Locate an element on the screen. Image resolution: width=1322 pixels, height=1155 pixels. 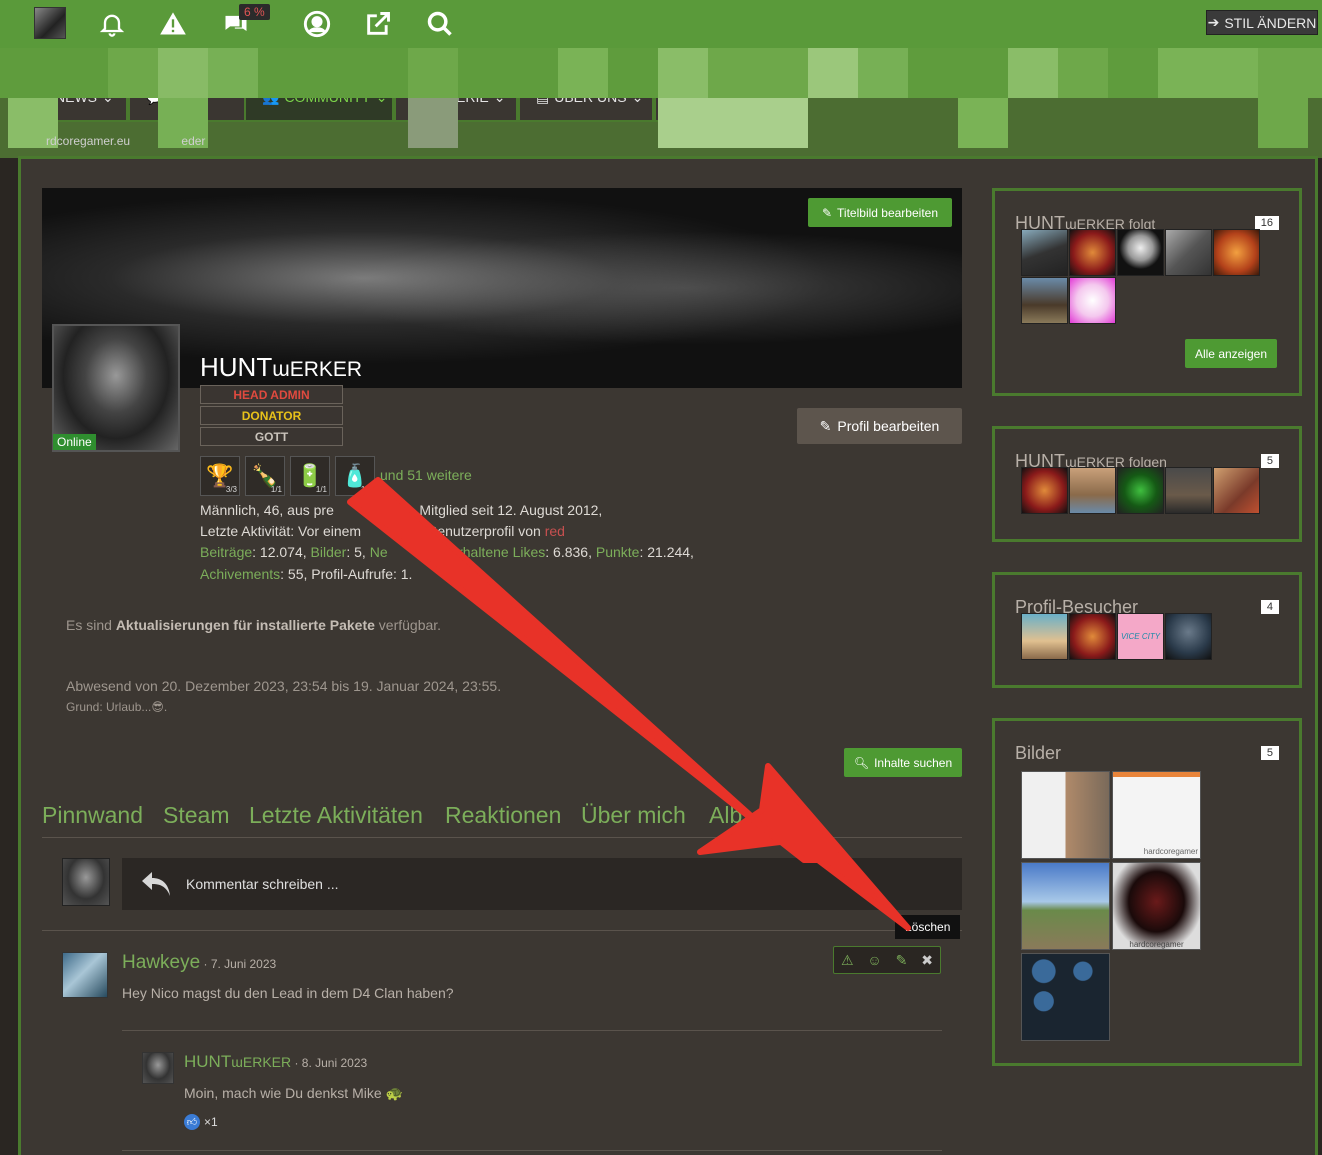
post-author-avatar is located at coordinates (85, 975).